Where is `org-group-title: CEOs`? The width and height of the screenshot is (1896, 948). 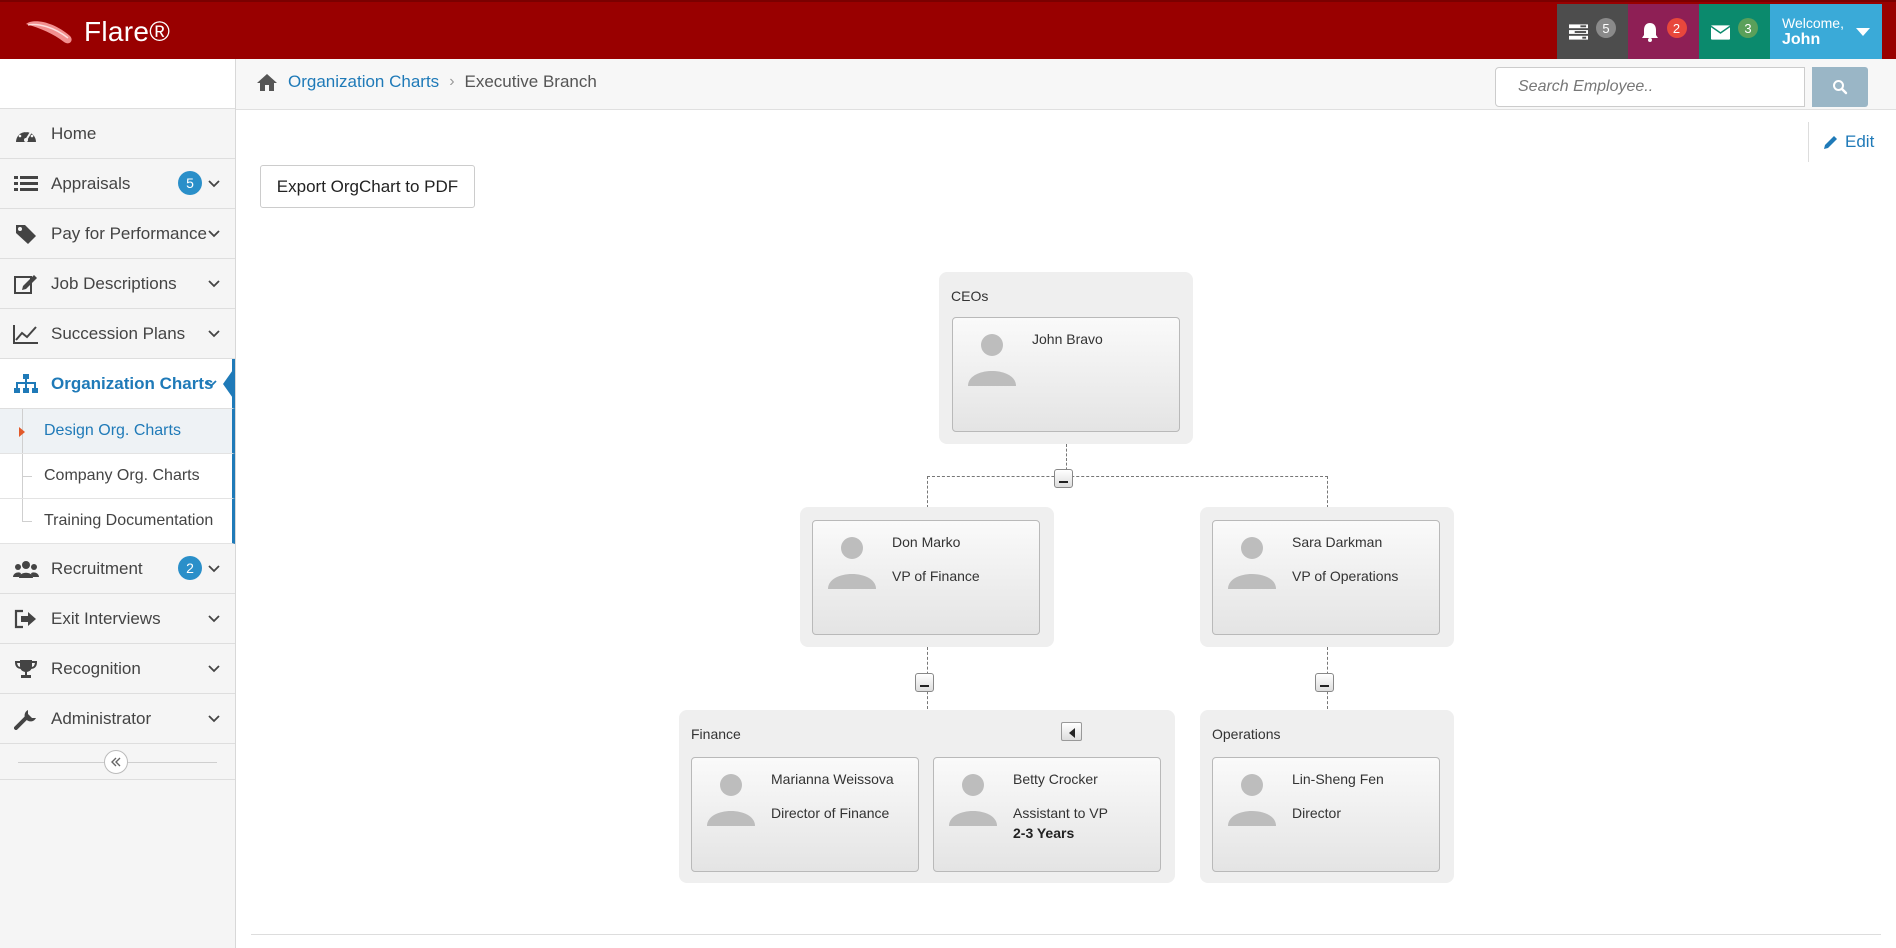 org-group-title: CEOs is located at coordinates (970, 296).